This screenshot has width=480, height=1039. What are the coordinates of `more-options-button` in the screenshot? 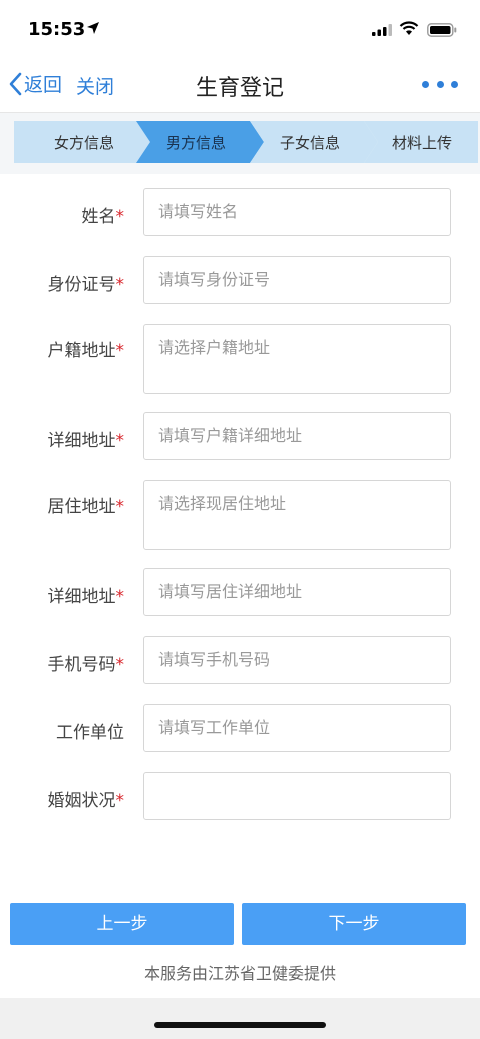 It's located at (440, 84).